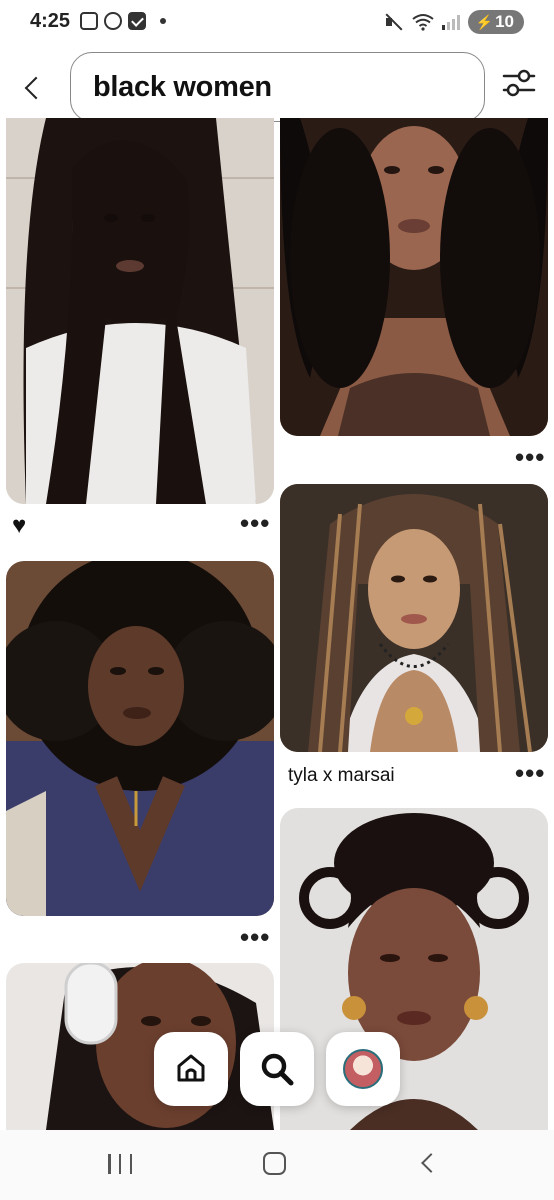  Describe the element at coordinates (113, 21) in the screenshot. I see `face-id-icon` at that location.